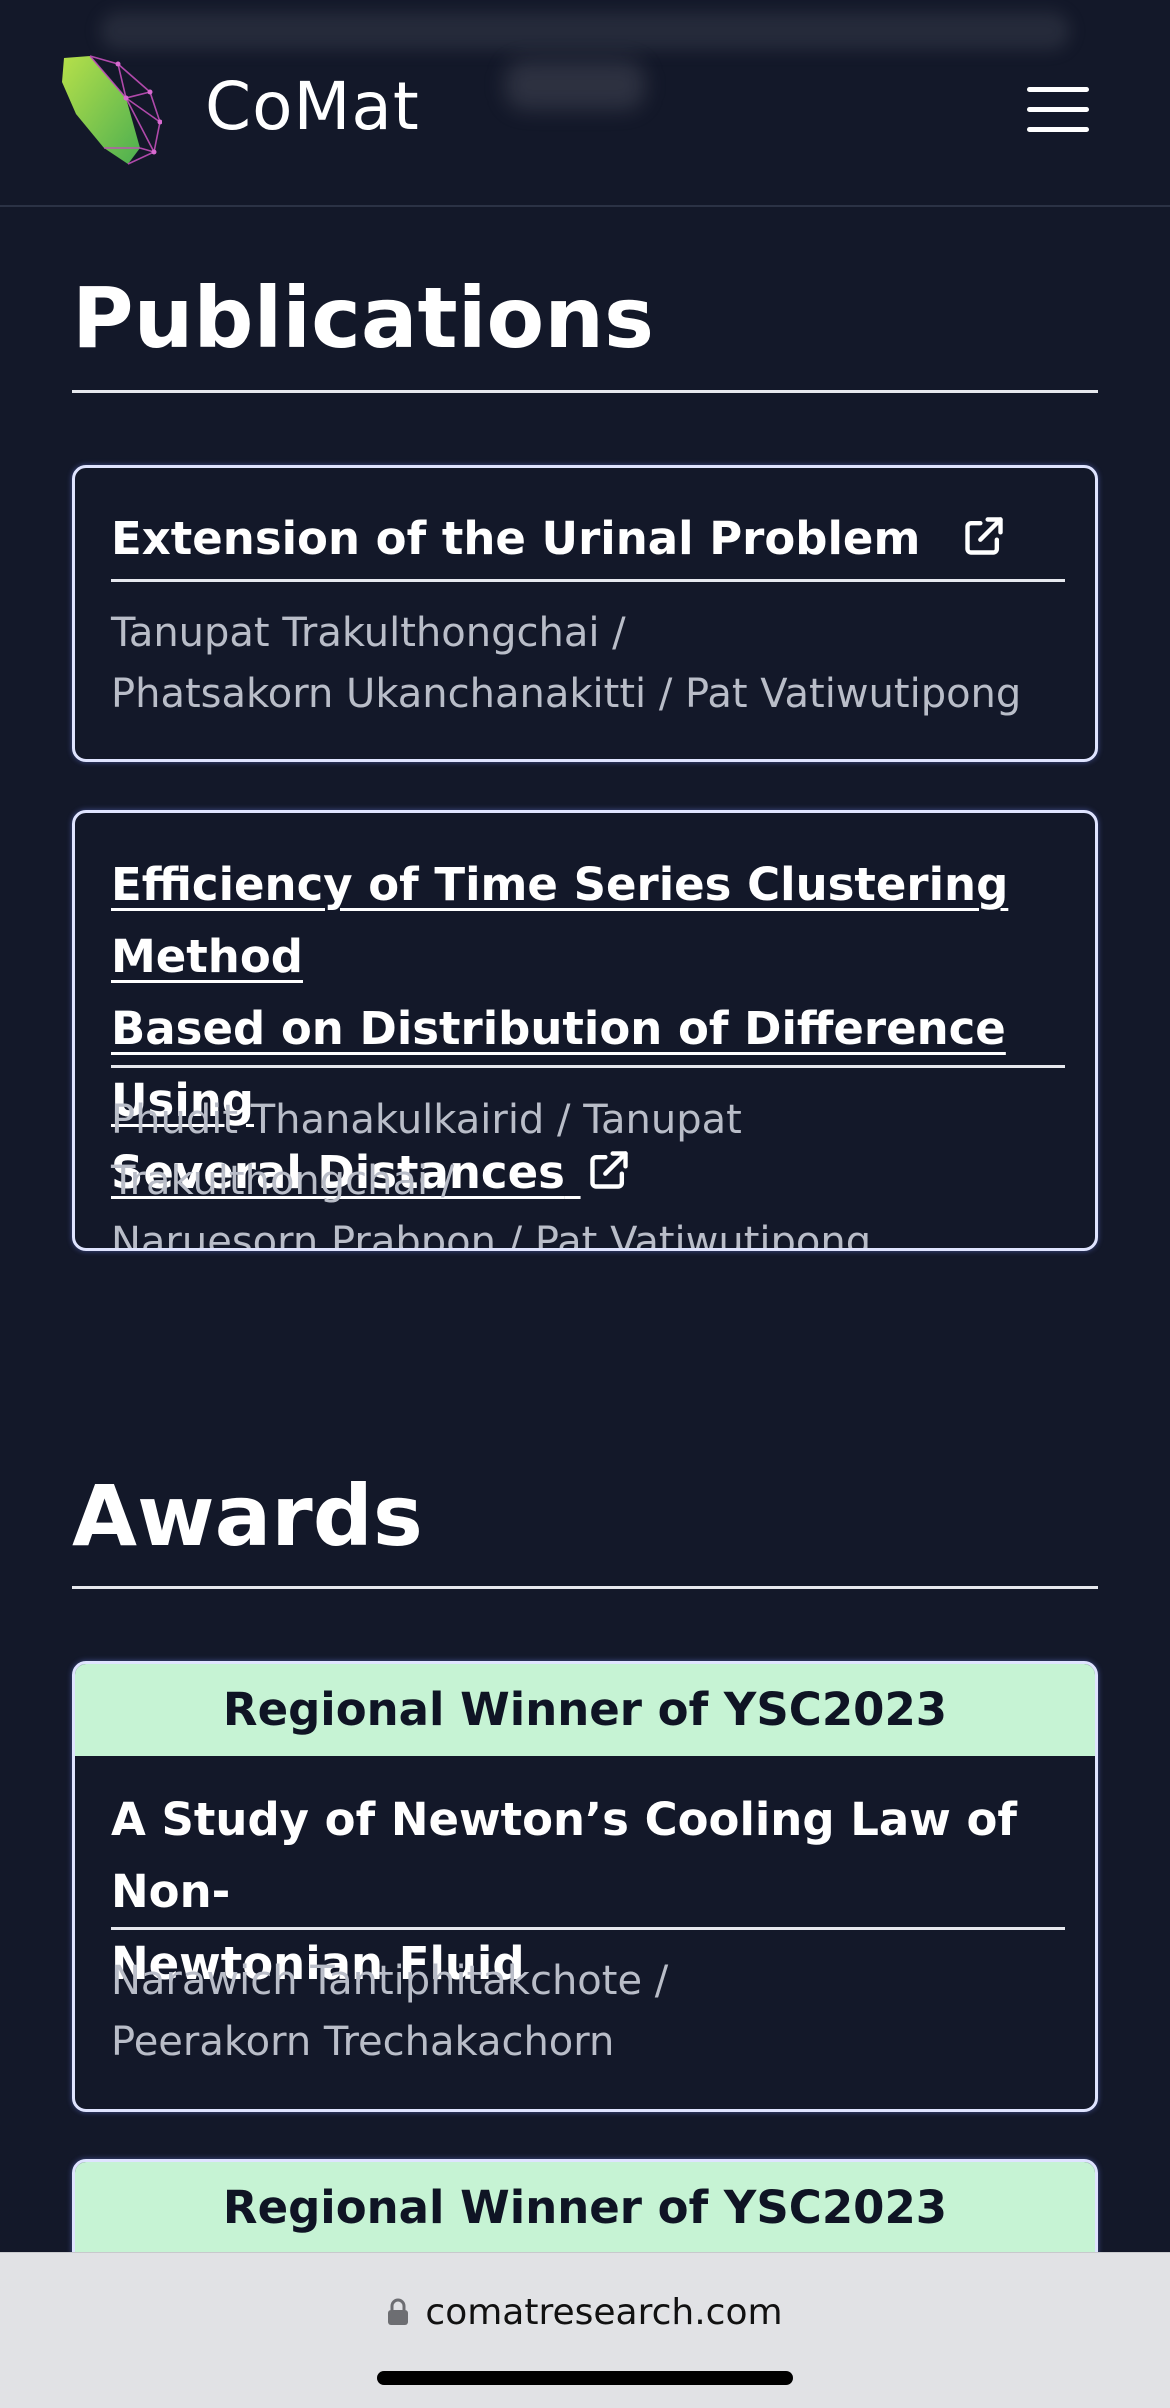 Image resolution: width=1170 pixels, height=2408 pixels. Describe the element at coordinates (564, 1855) in the screenshot. I see `title-line: A Study of Newton’s Cooling Law of Non-` at that location.